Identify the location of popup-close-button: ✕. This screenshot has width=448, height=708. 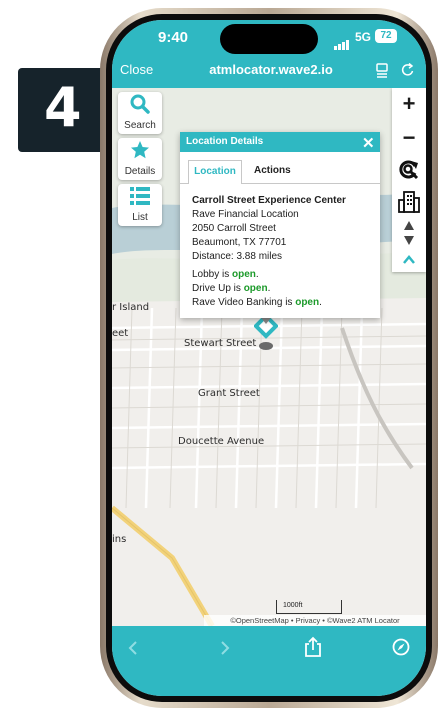
(368, 143).